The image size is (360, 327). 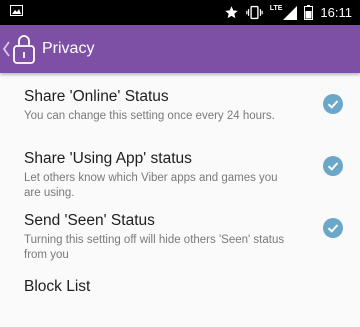 I want to click on star-icon, so click(x=231, y=12).